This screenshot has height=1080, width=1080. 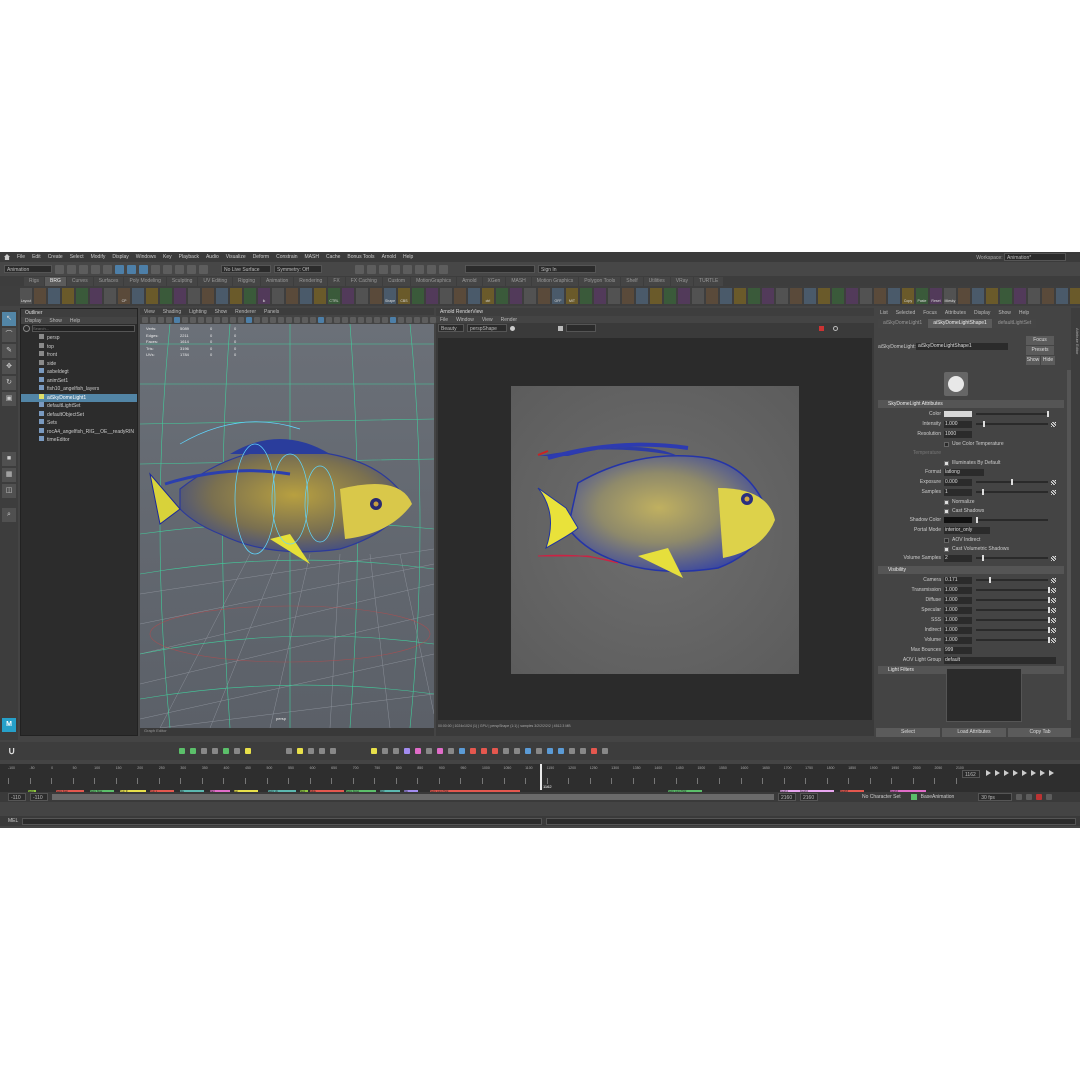 I want to click on menu-mash: MASH, so click(x=312, y=257).